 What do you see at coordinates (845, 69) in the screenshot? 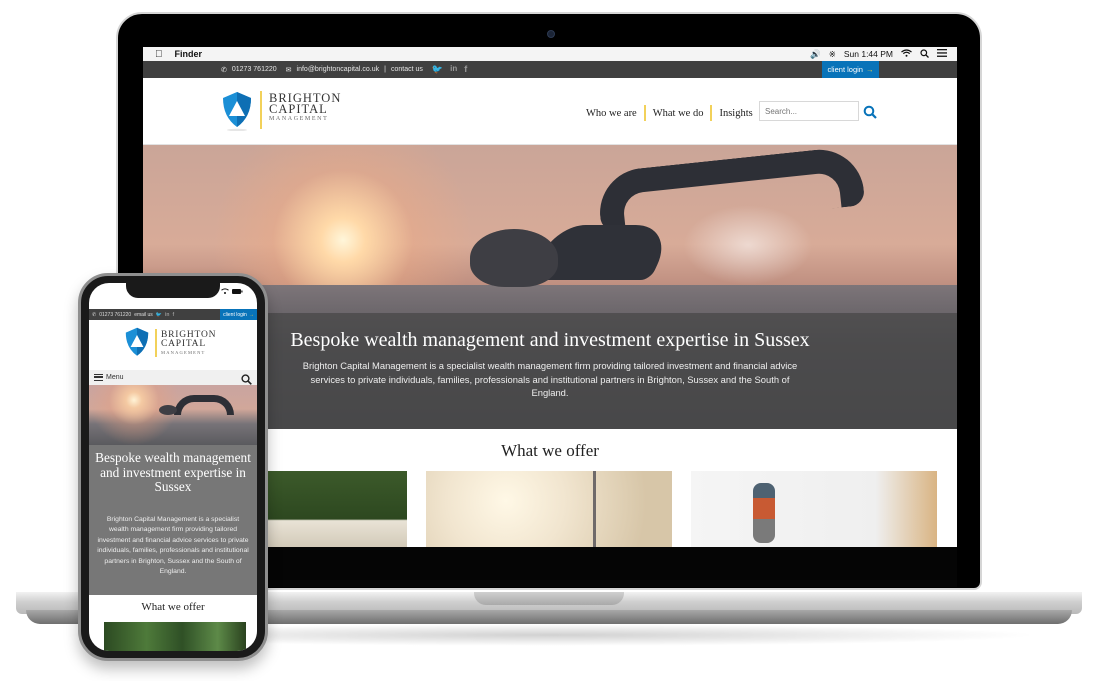
I see `client-login-label: client login` at bounding box center [845, 69].